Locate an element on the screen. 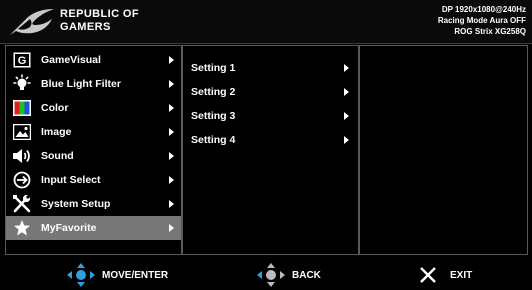  move-enter-label: MOVE/ENTER is located at coordinates (135, 275).